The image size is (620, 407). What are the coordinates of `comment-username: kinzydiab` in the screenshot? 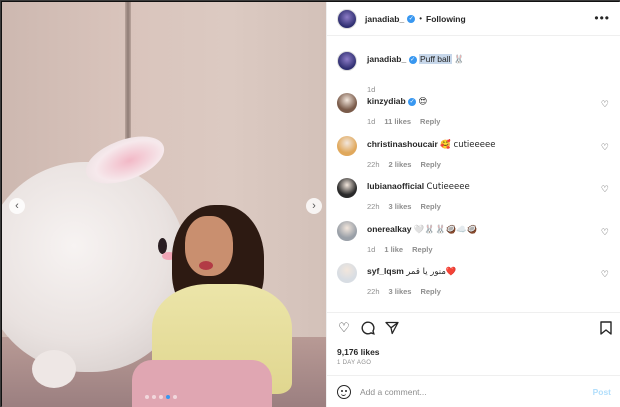 It's located at (386, 101).